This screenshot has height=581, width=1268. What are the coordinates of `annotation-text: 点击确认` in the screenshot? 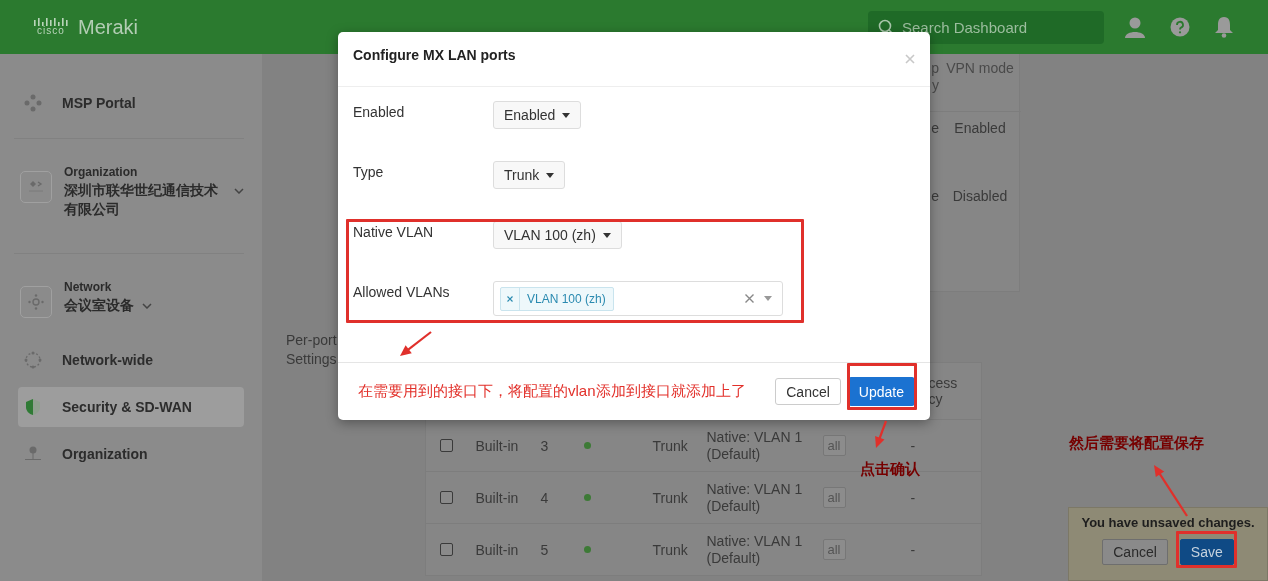 It's located at (890, 469).